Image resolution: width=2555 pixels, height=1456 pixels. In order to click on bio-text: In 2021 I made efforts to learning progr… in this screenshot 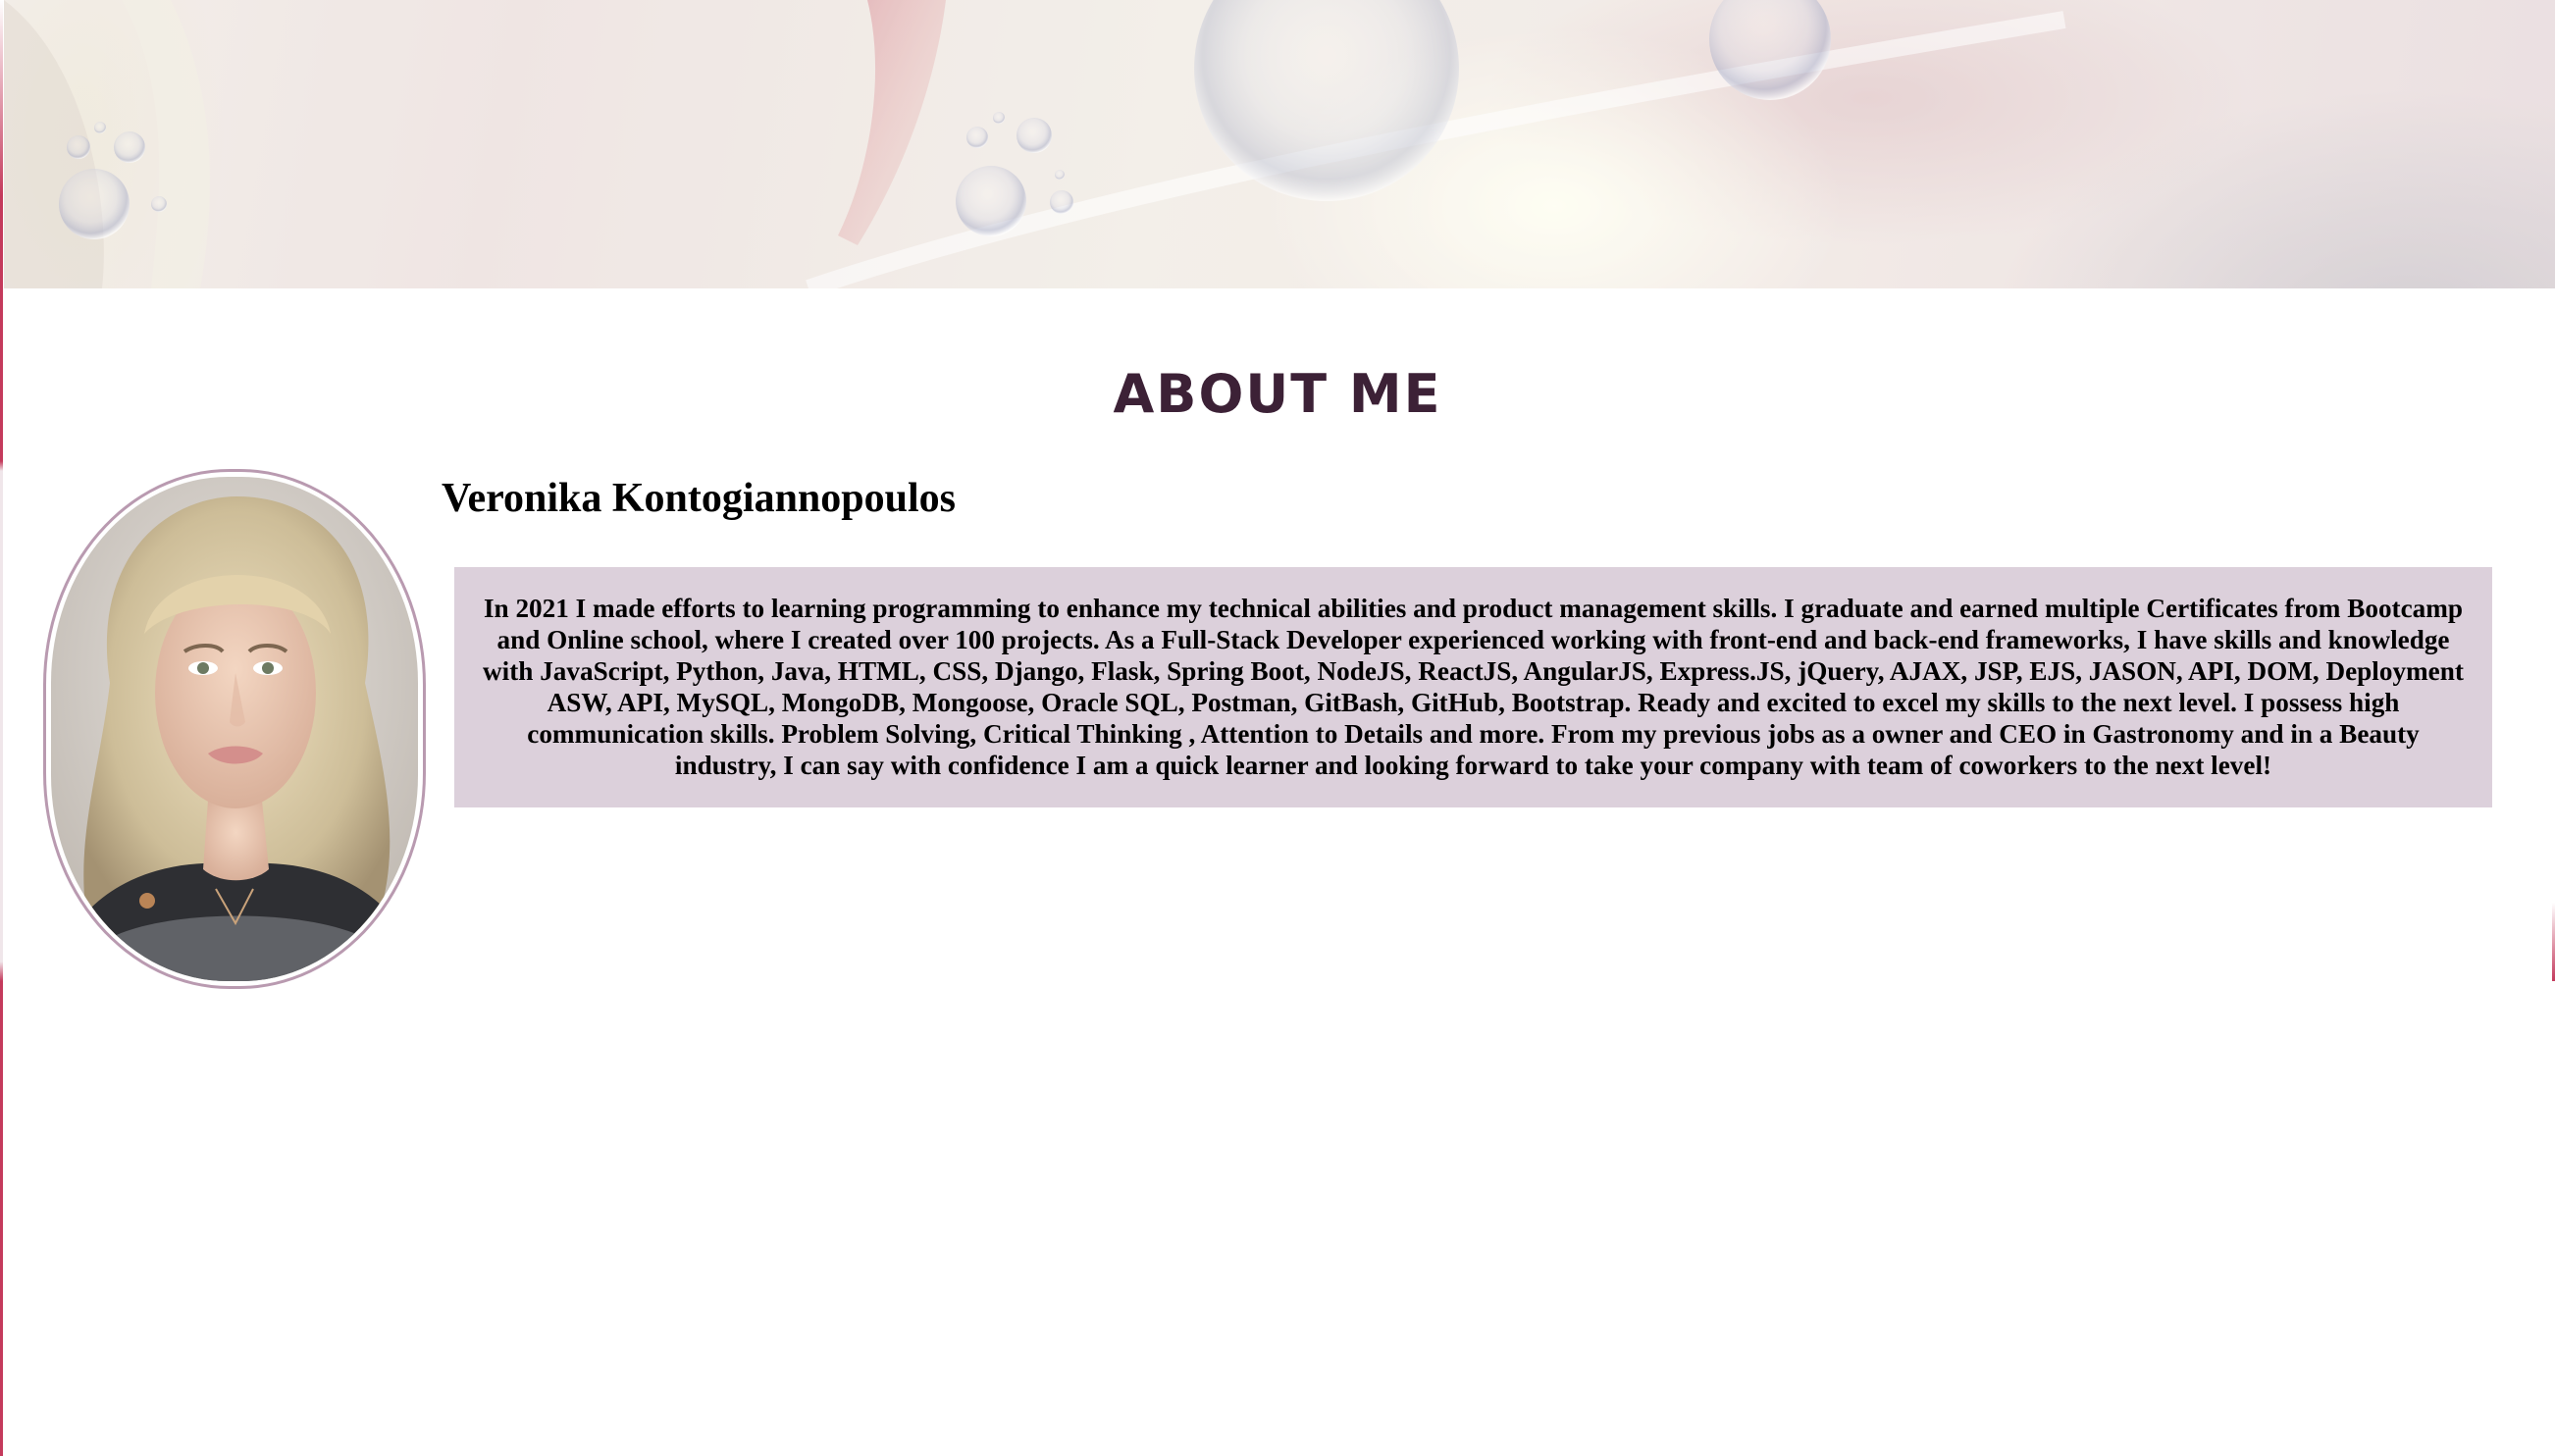, I will do `click(1474, 687)`.